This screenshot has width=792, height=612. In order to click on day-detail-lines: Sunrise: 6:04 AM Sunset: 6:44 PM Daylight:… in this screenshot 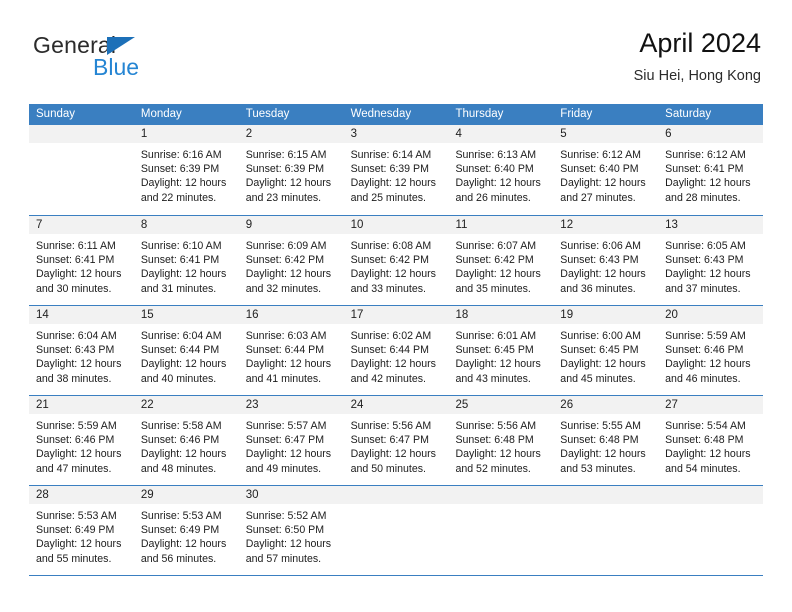, I will do `click(186, 355)`.